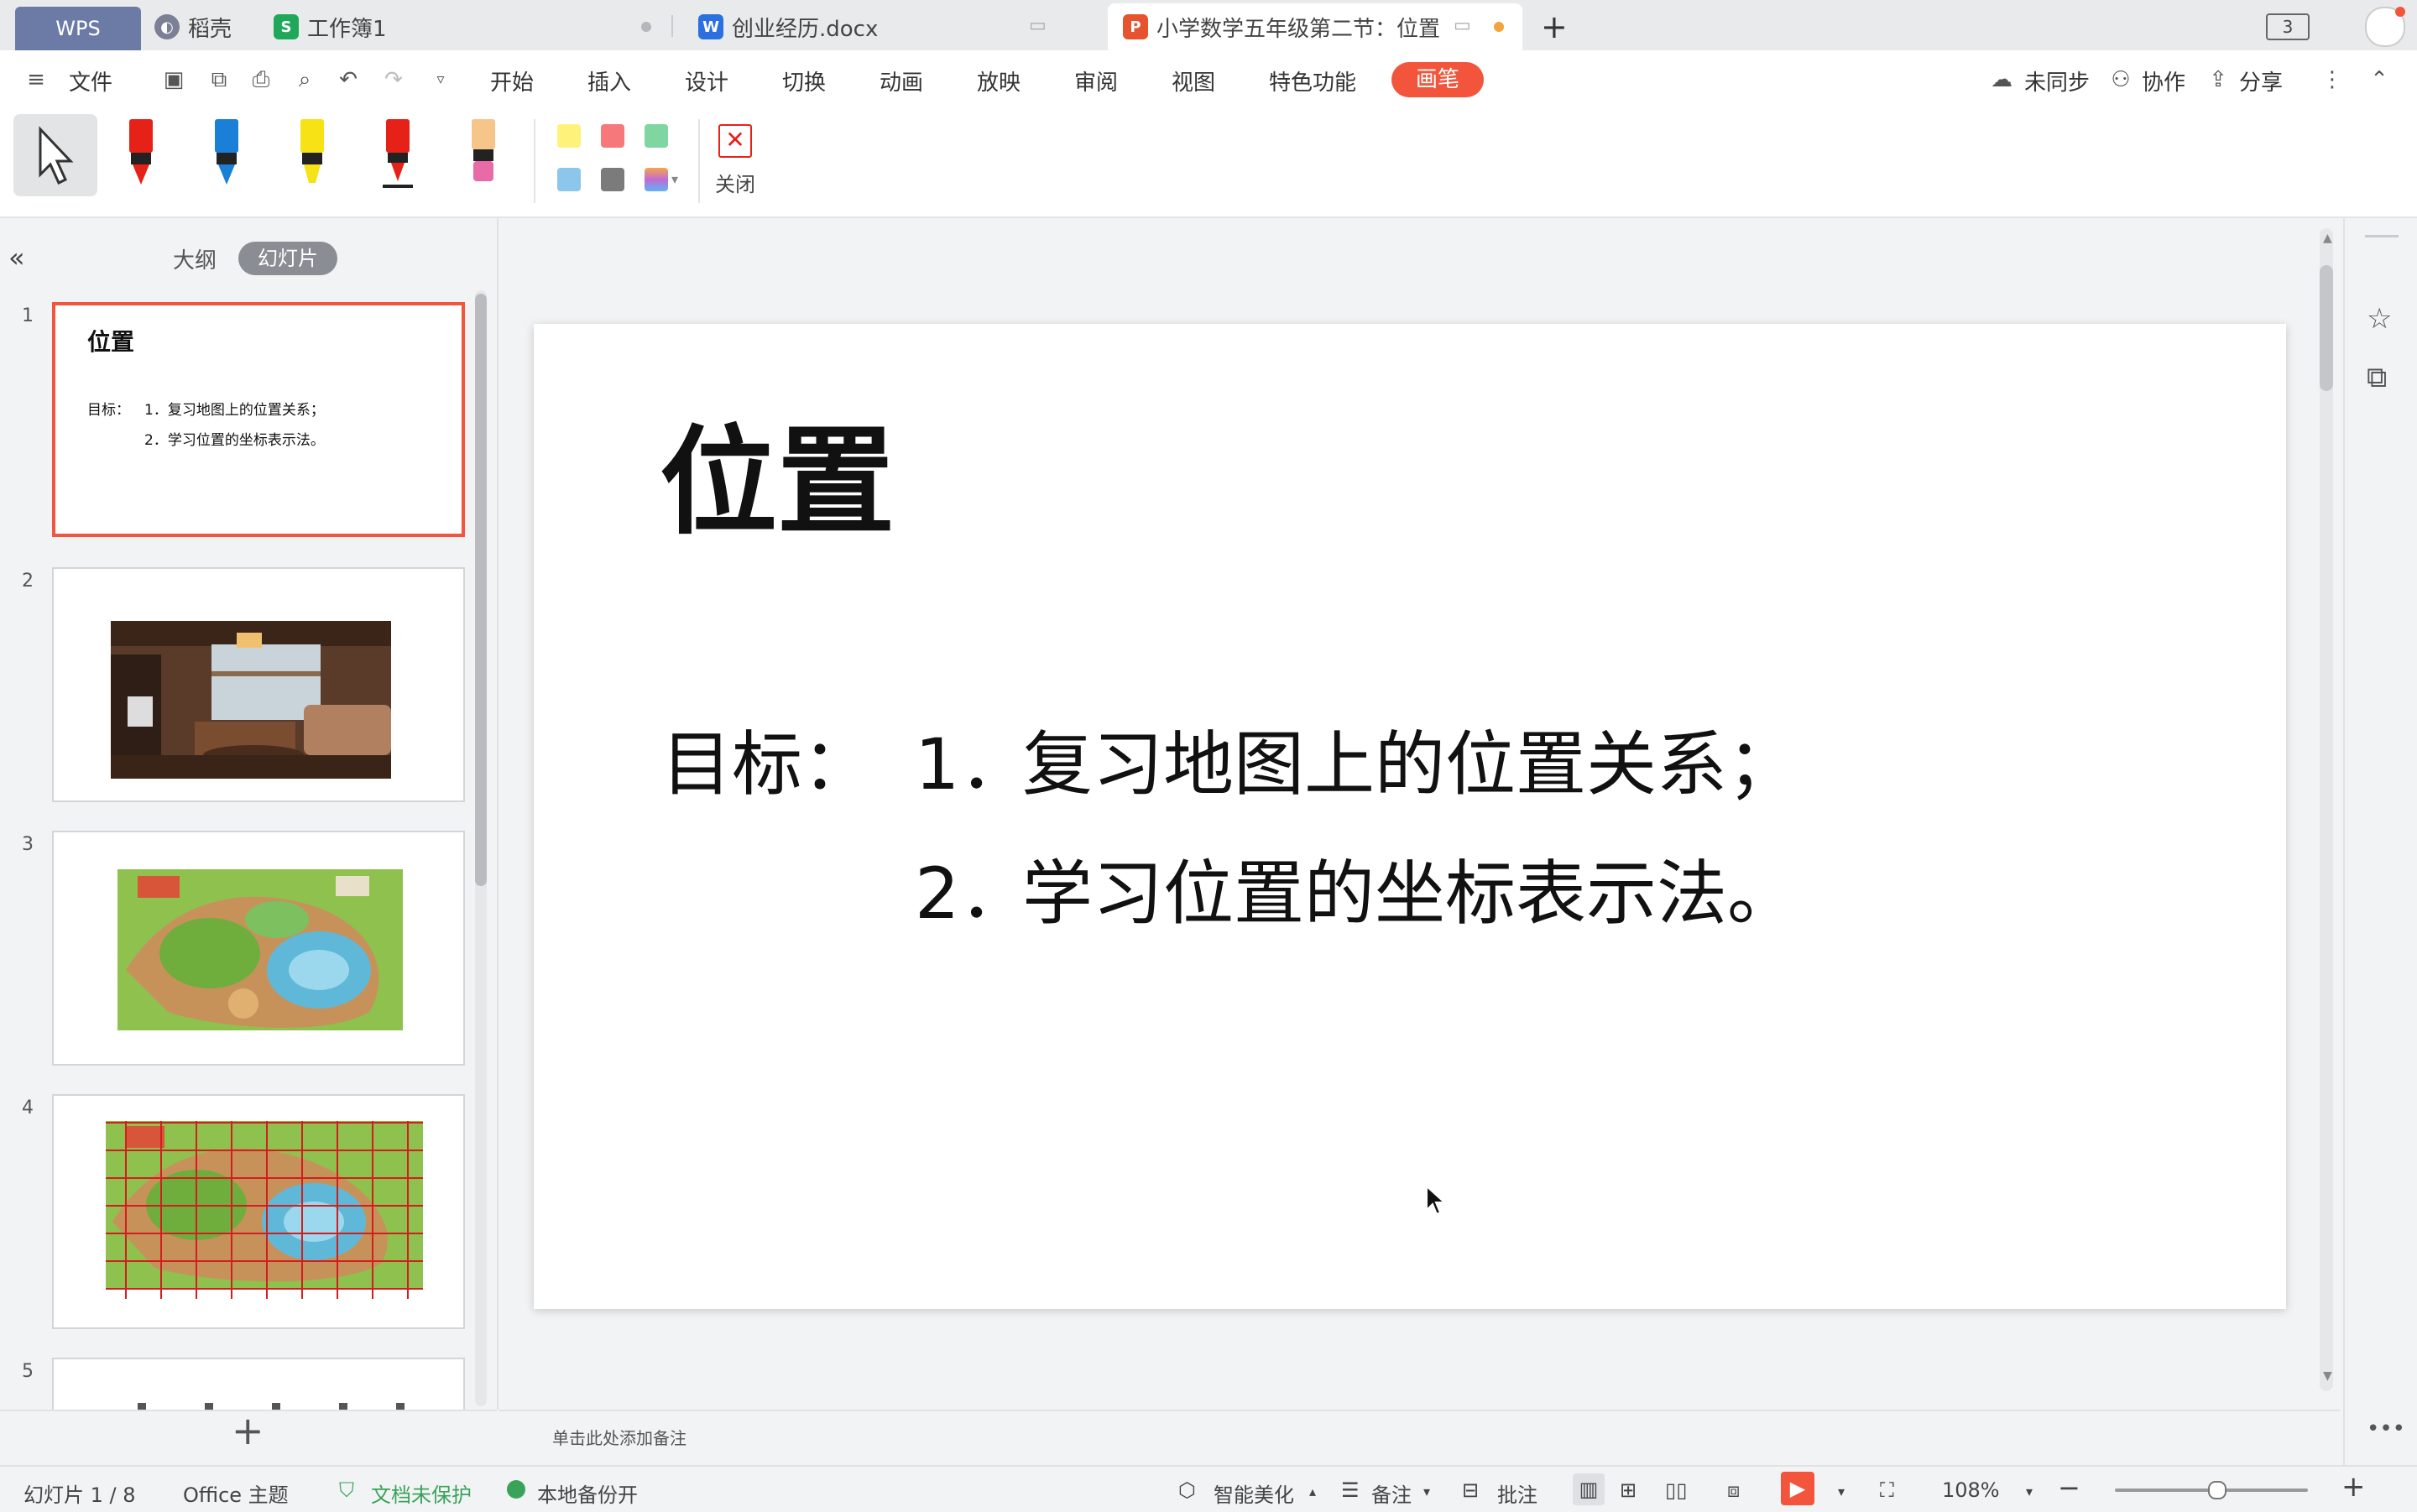 This screenshot has width=2417, height=1512. What do you see at coordinates (226, 155) in the screenshot?
I see `blue-marker-tool` at bounding box center [226, 155].